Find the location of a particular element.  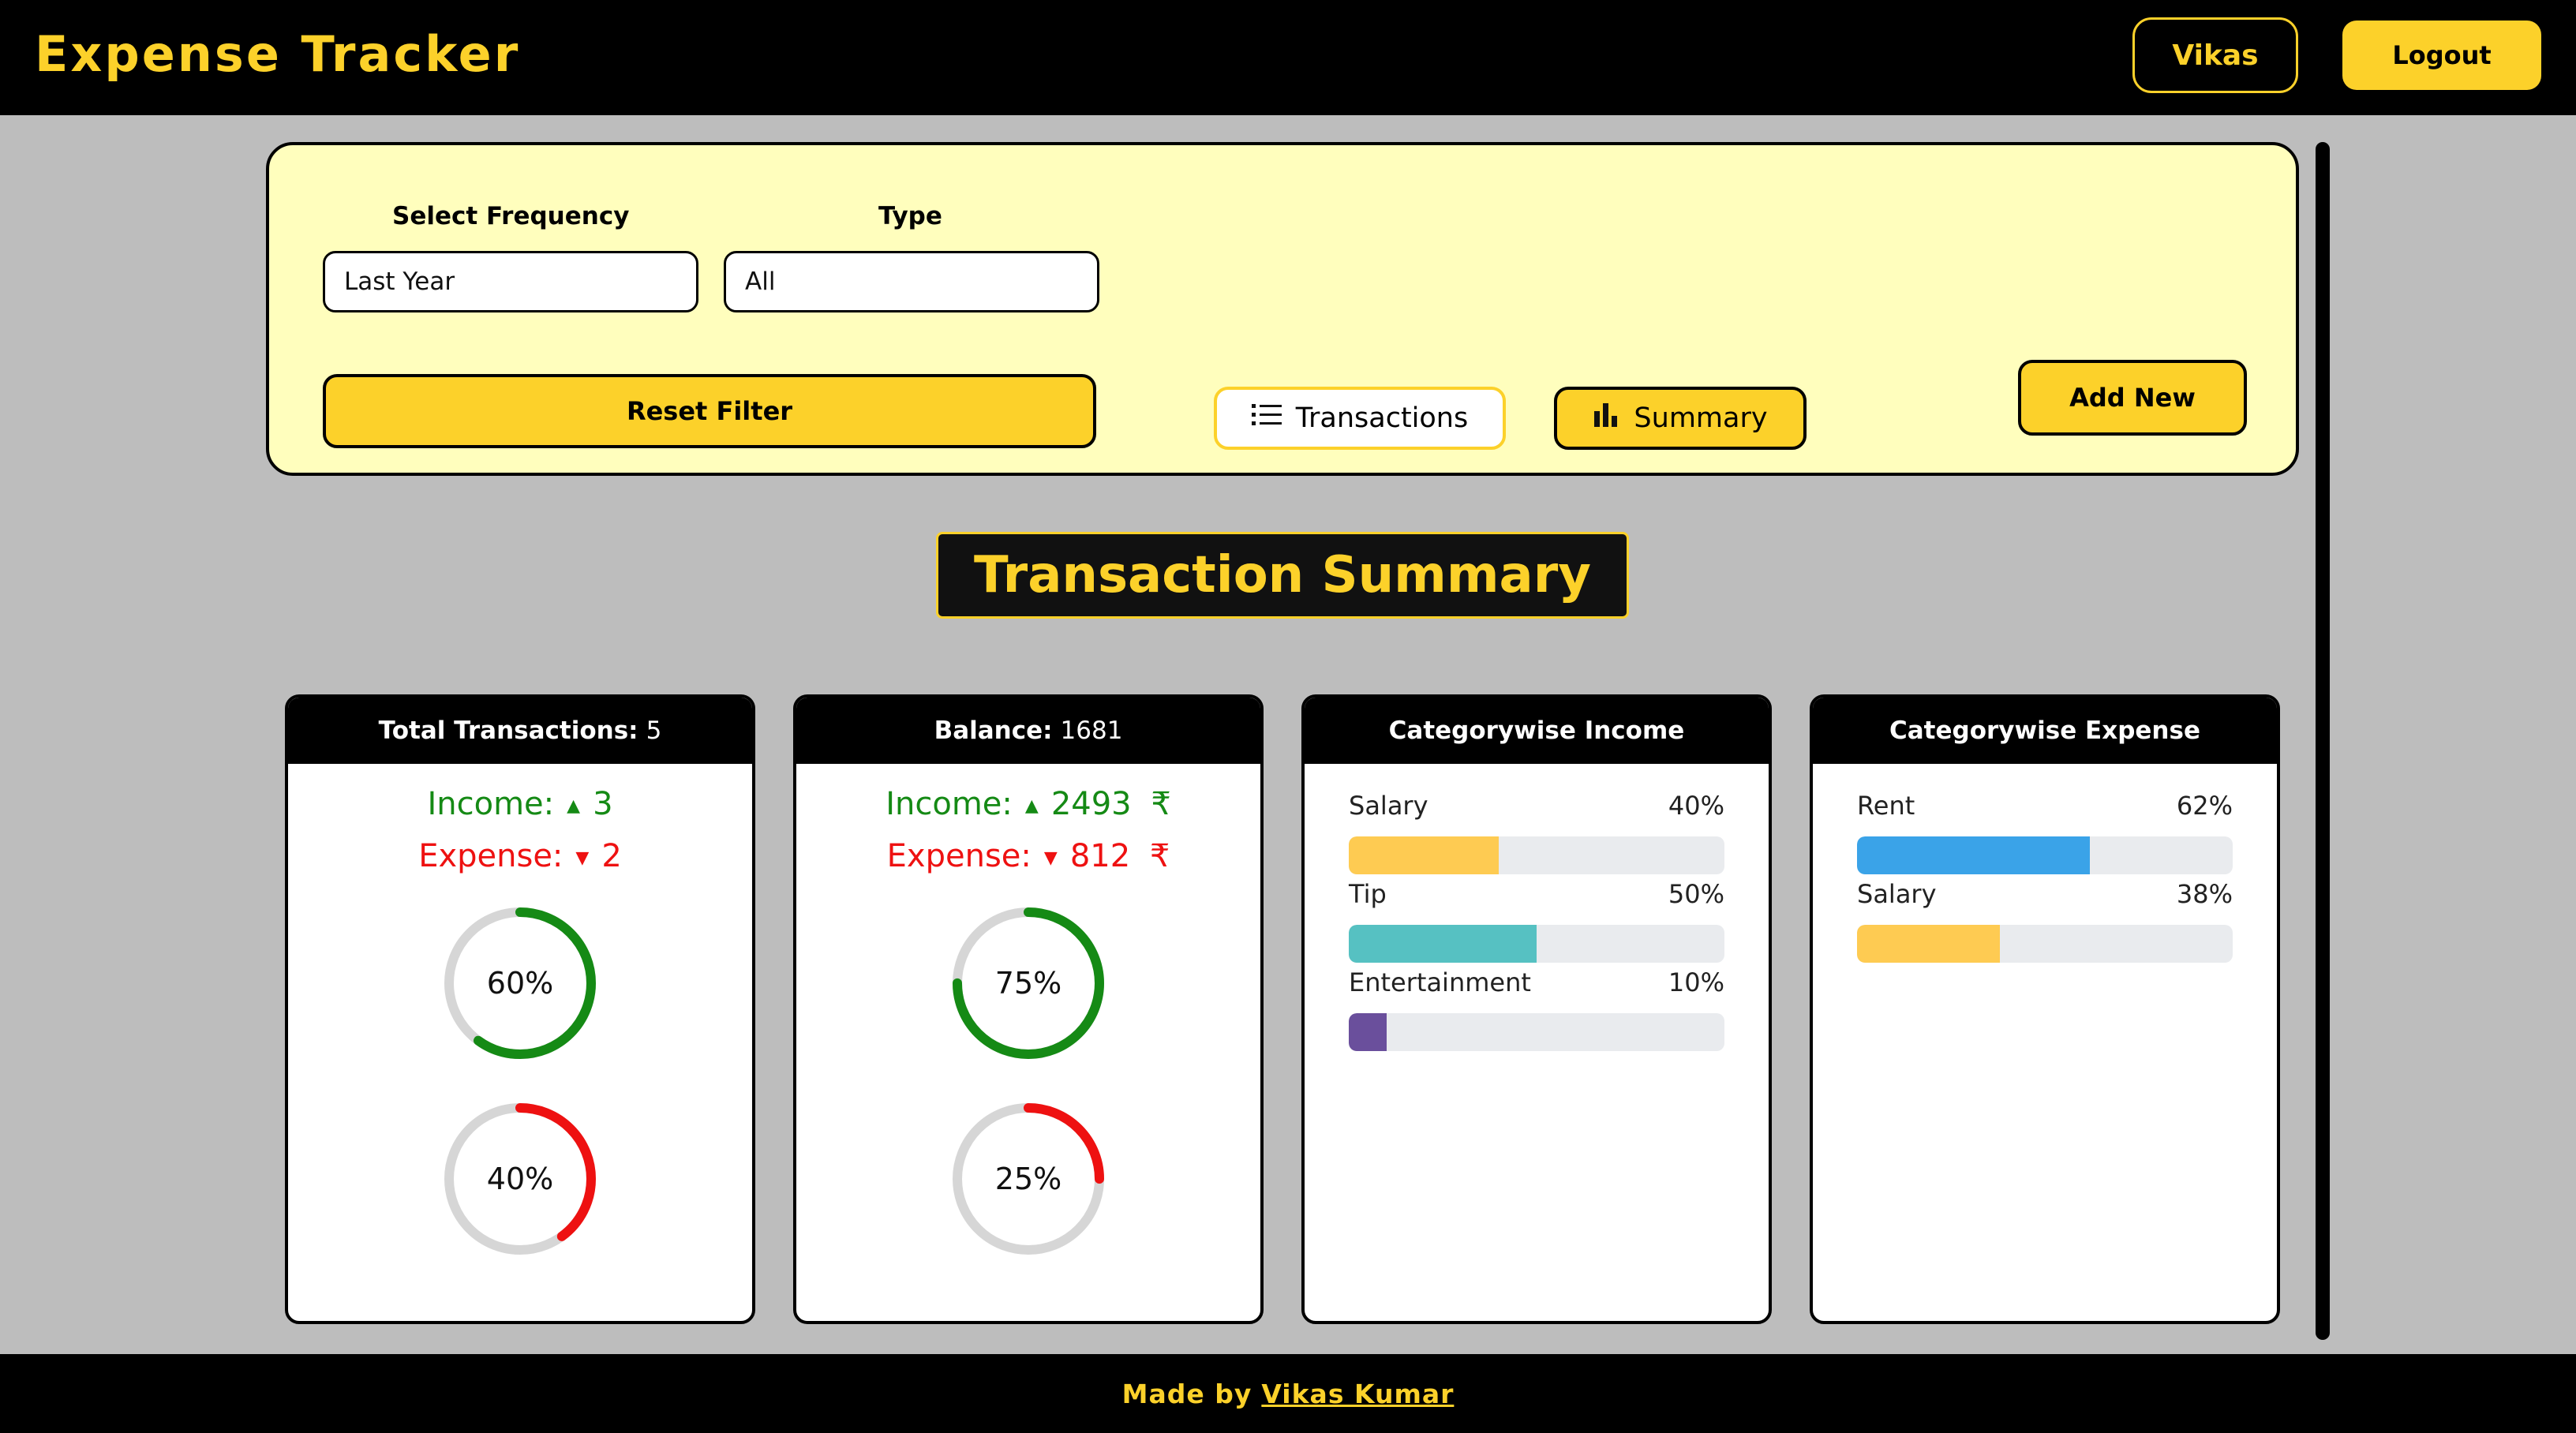

category-expense-card: Categorywise Expense Rent 62% Salary 38% is located at coordinates (2045, 1009).